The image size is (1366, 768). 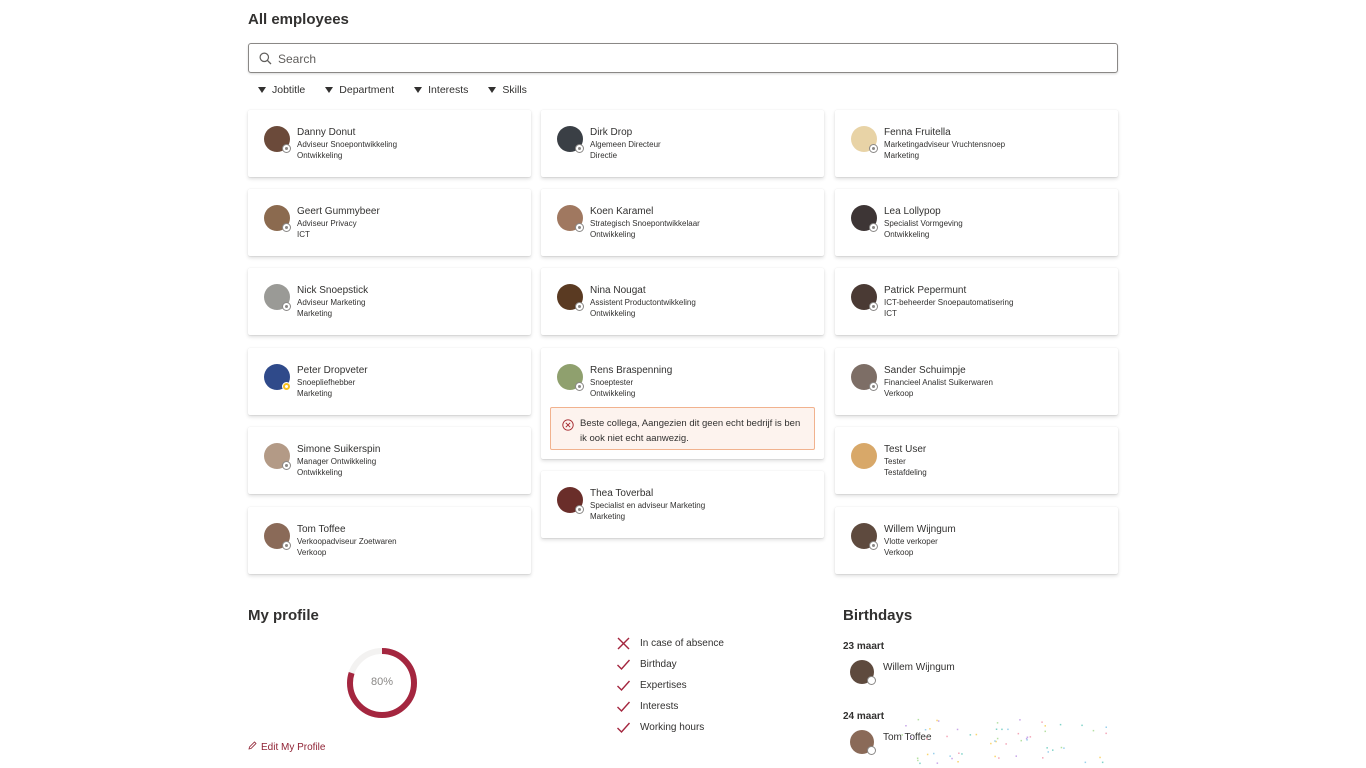 I want to click on employee-department: Ontwikkeling, so click(x=320, y=472).